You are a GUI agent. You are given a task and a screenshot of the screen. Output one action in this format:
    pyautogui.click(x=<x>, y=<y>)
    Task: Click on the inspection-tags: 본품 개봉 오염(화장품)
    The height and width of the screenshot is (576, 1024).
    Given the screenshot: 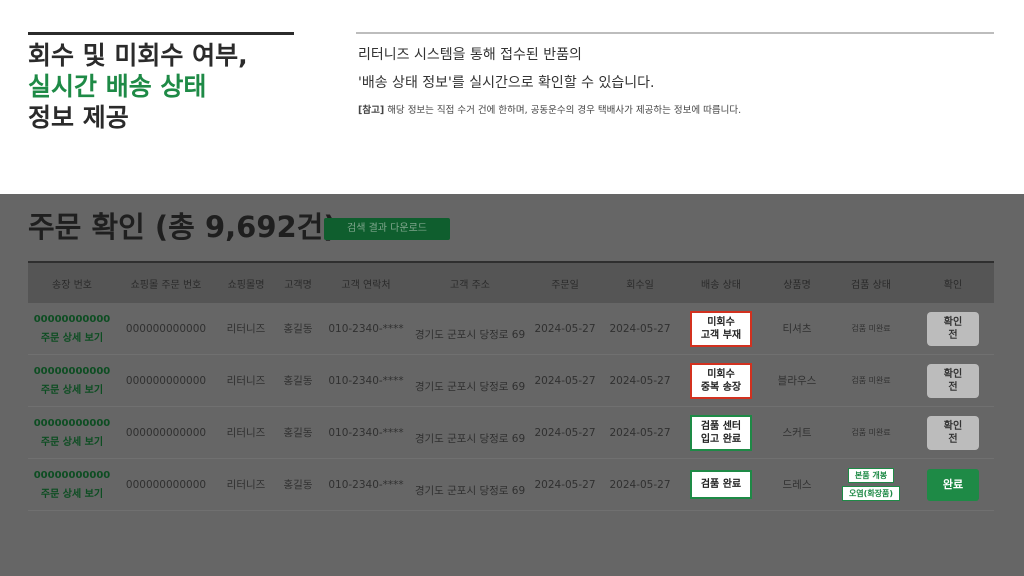 What is the action you would take?
    pyautogui.click(x=871, y=484)
    